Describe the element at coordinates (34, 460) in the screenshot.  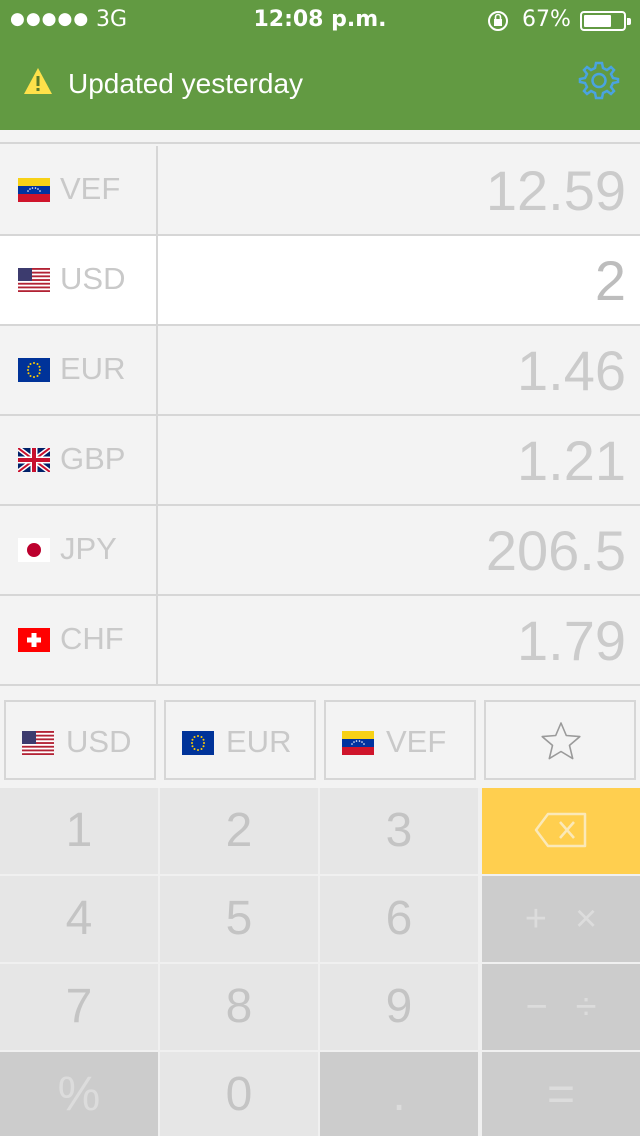
I see `uk-flag-icon` at that location.